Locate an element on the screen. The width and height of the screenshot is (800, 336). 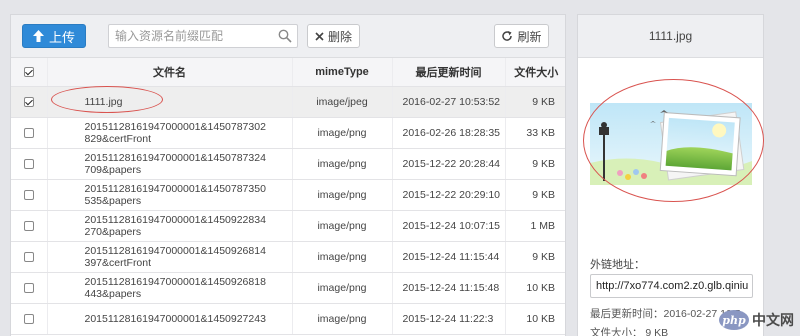
file-name-line: 1111.jpg is located at coordinates (103, 101).